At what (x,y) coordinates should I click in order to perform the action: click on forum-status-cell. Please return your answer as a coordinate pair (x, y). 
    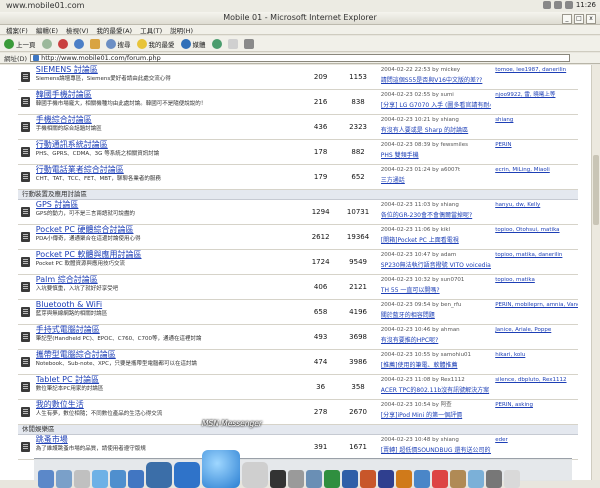
    Looking at the image, I should click on (26, 362).